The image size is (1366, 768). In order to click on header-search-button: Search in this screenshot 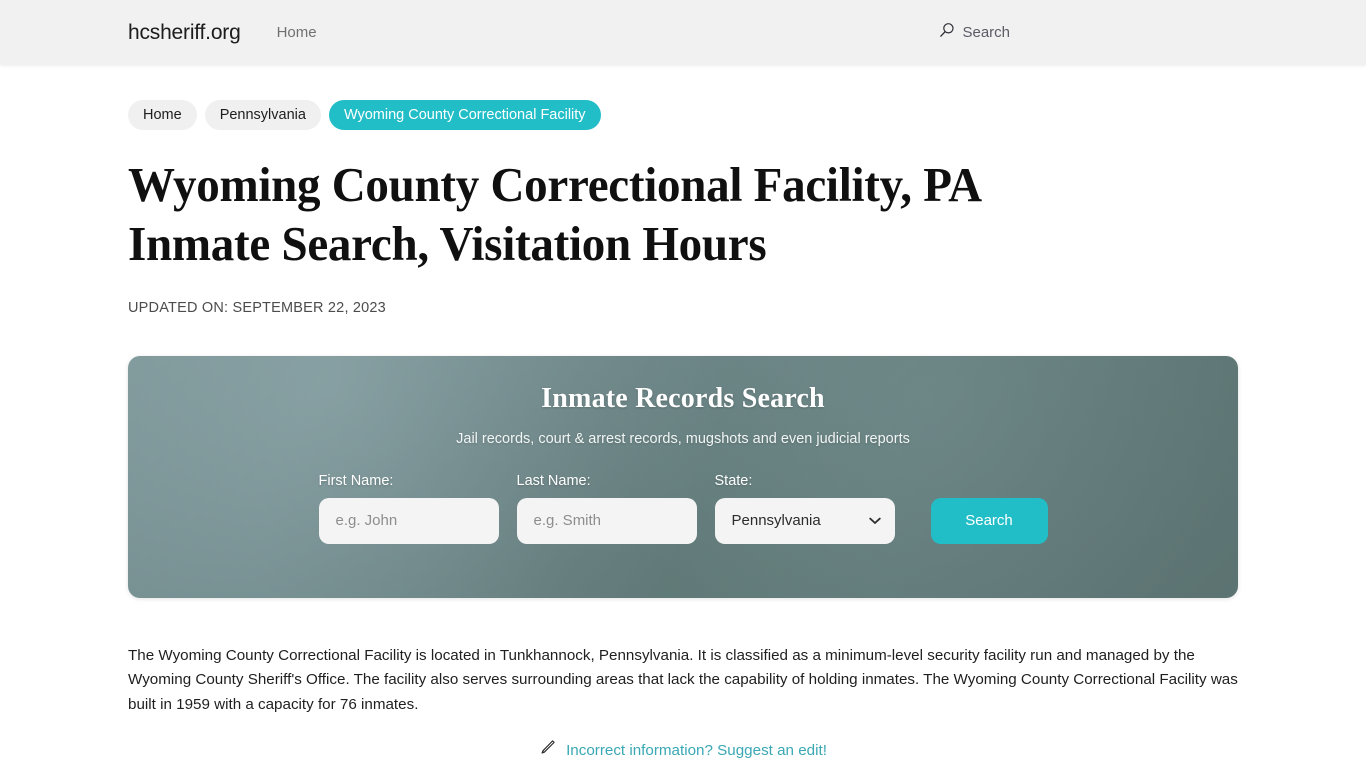, I will do `click(1088, 32)`.